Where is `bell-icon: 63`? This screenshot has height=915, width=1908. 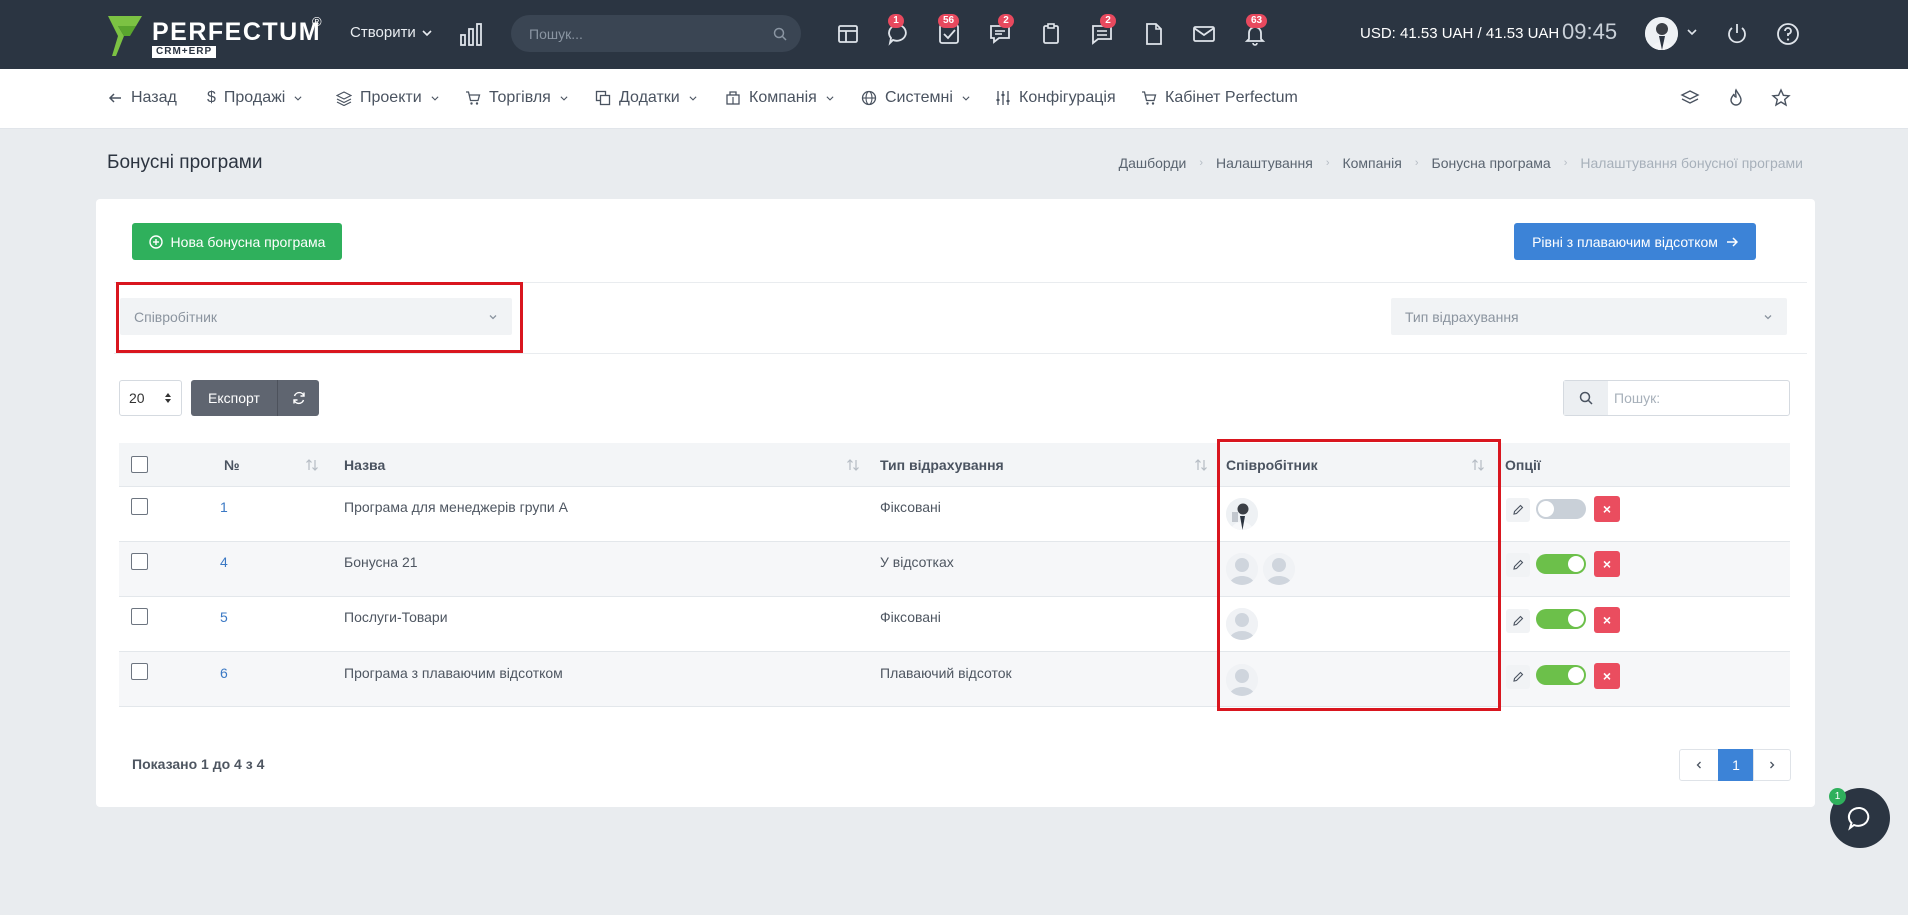
bell-icon: 63 is located at coordinates (1255, 30).